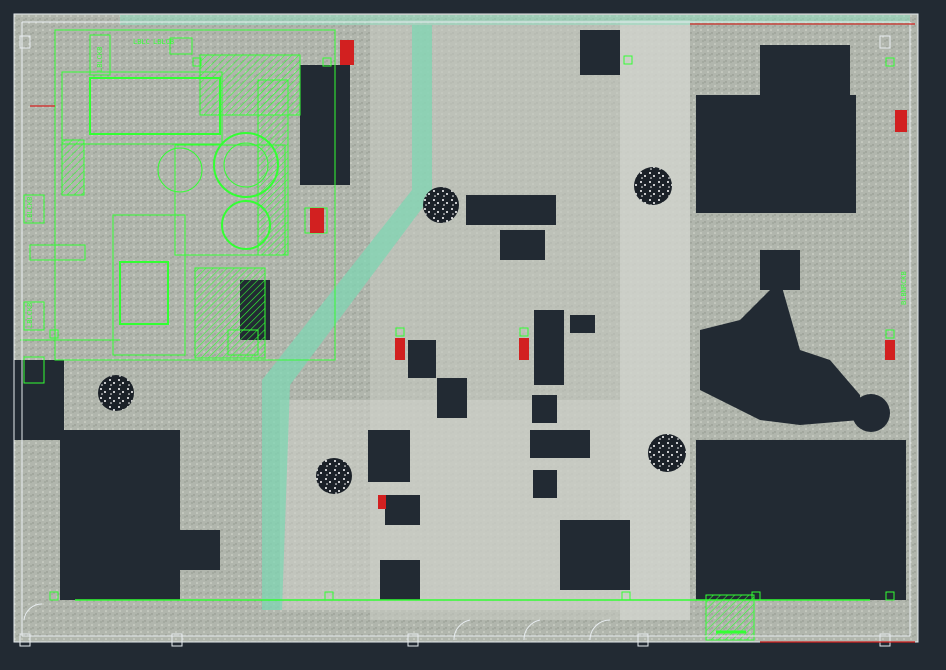  Describe the element at coordinates (30, 315) in the screenshot. I see `tag-left-wall-lower: LBLCKB` at that location.